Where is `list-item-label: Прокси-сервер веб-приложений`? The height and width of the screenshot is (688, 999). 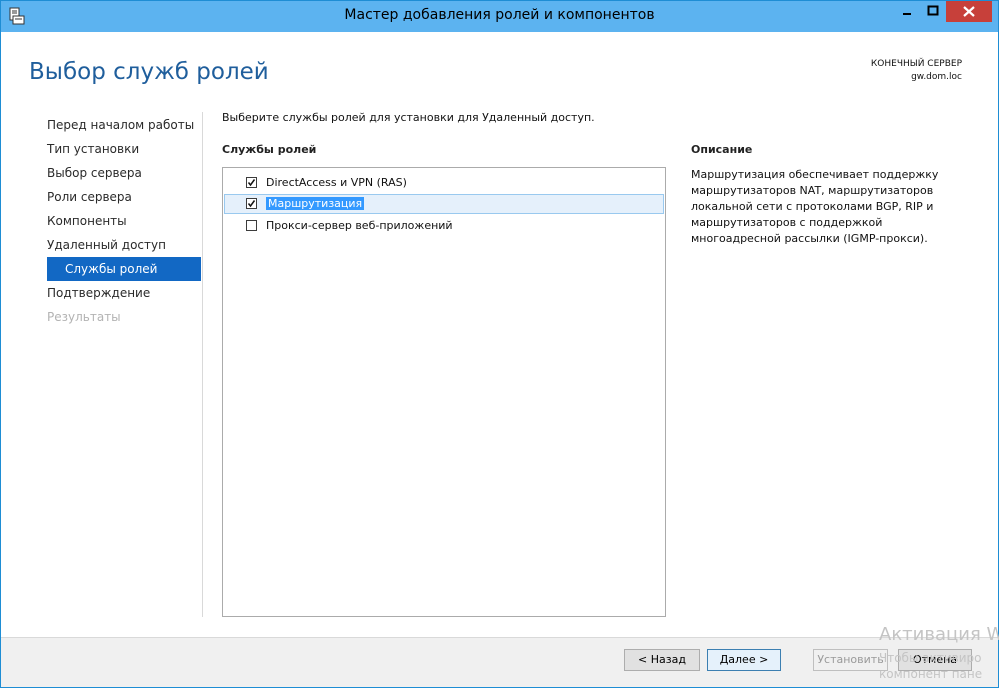 list-item-label: Прокси-сервер веб-приложений is located at coordinates (359, 225).